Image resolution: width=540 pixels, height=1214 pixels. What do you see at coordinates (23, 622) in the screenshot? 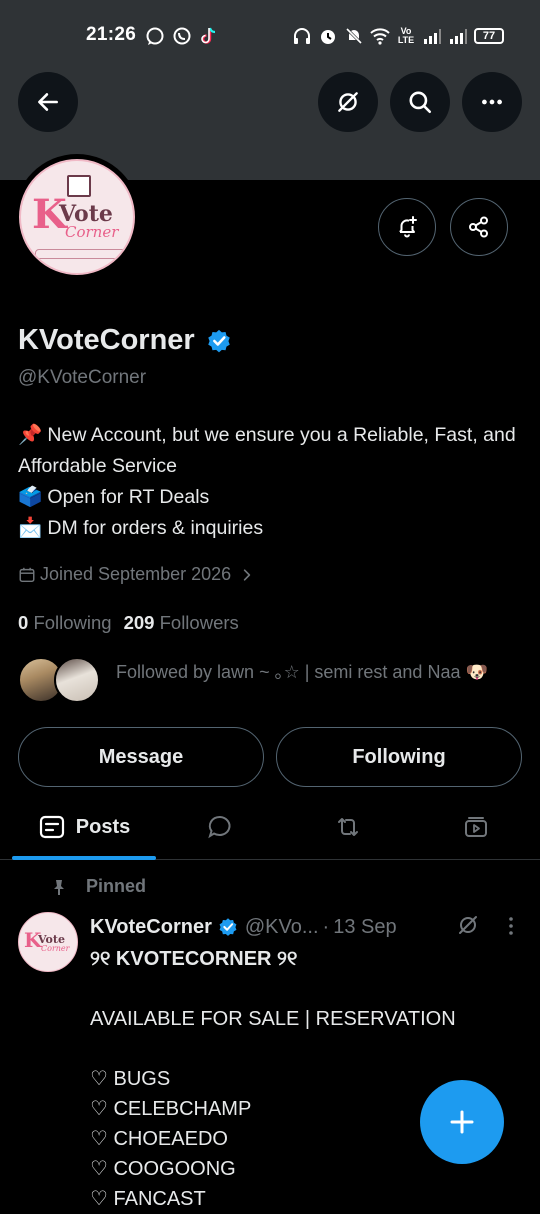
I see `following-count: 0` at bounding box center [23, 622].